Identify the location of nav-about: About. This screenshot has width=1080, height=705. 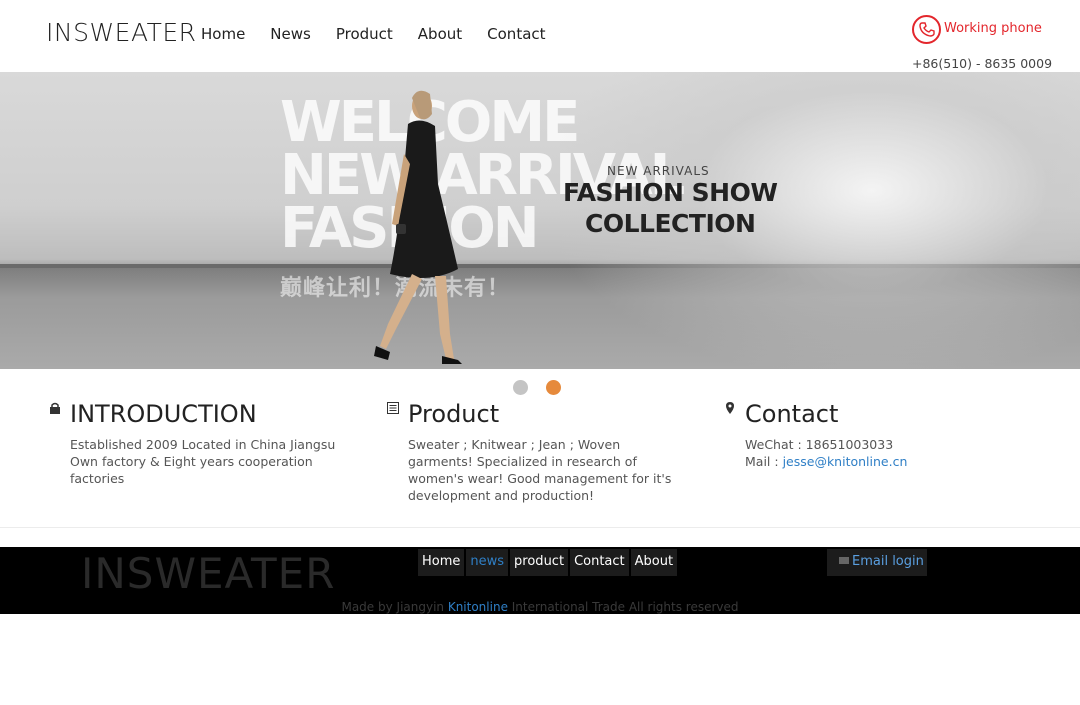
(440, 34).